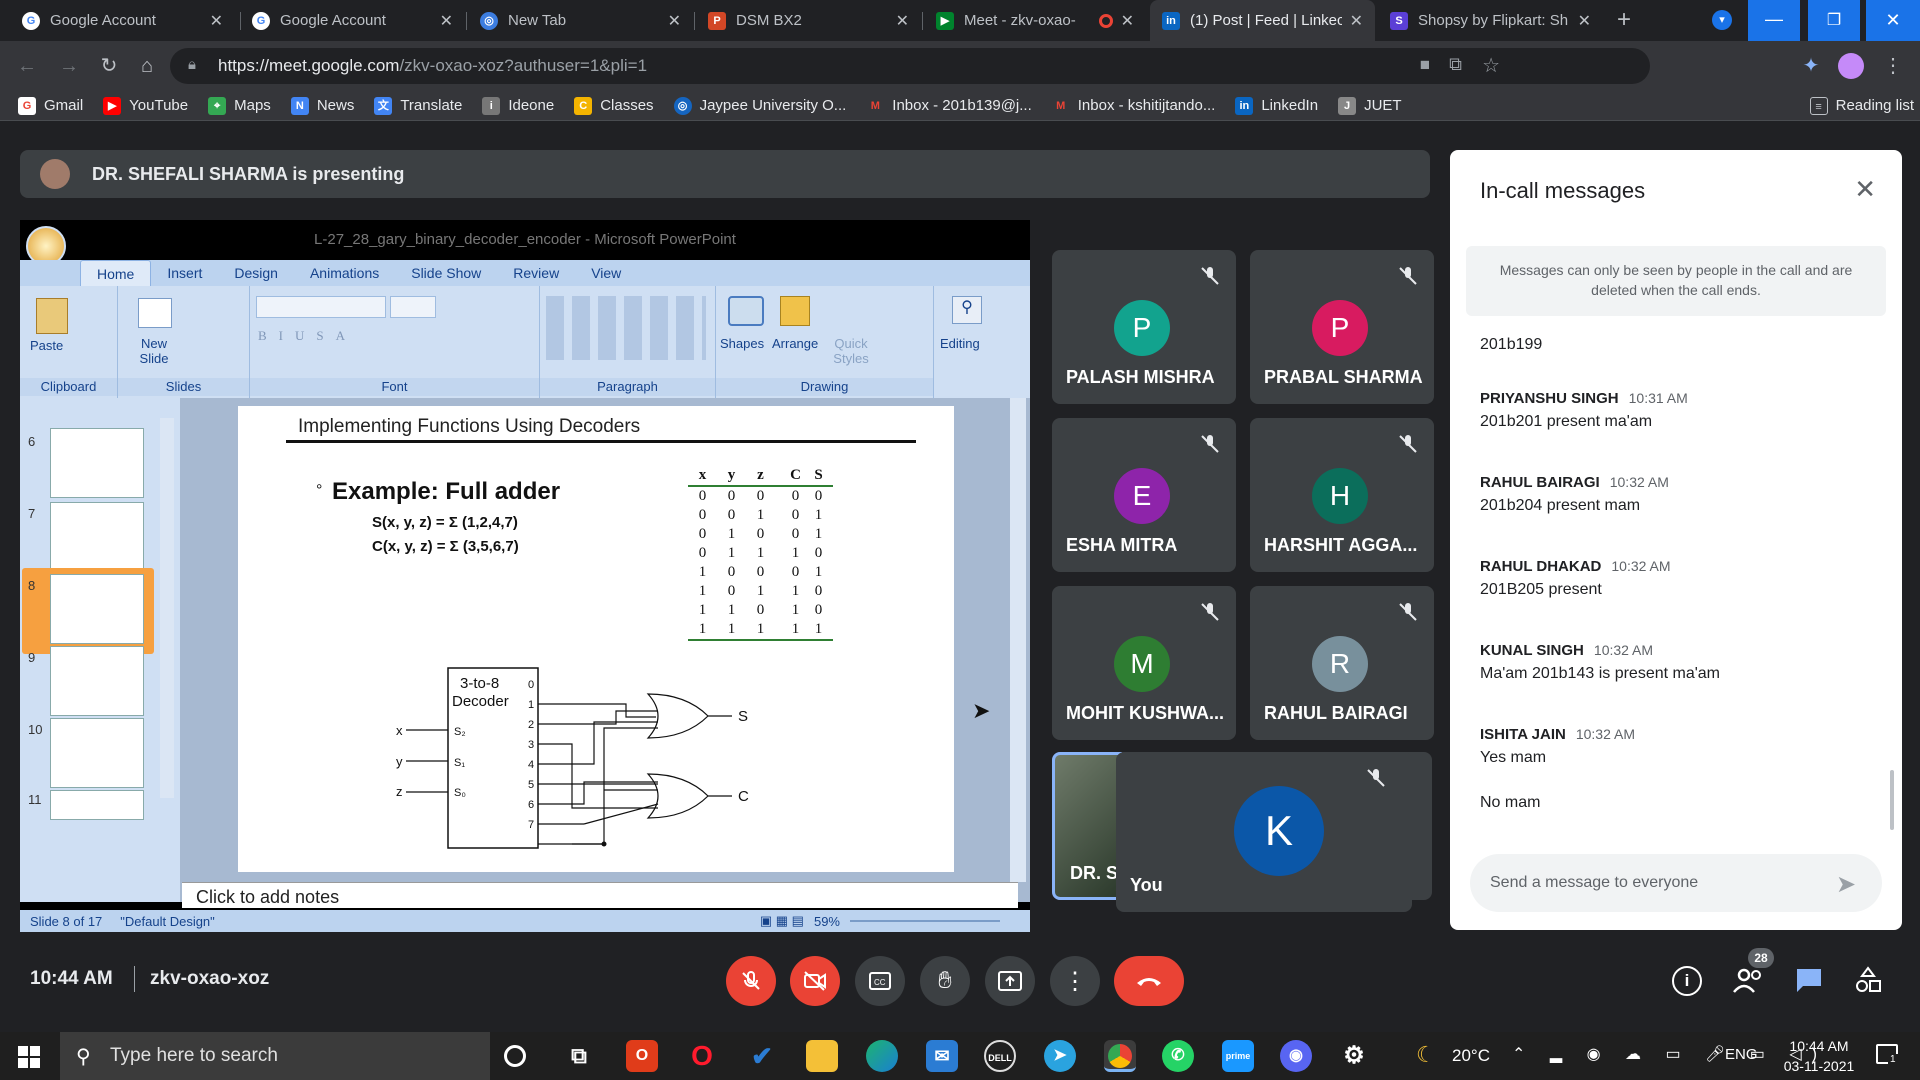 This screenshot has height=1080, width=1920. What do you see at coordinates (46, 345) in the screenshot?
I see `paste-button: Paste` at bounding box center [46, 345].